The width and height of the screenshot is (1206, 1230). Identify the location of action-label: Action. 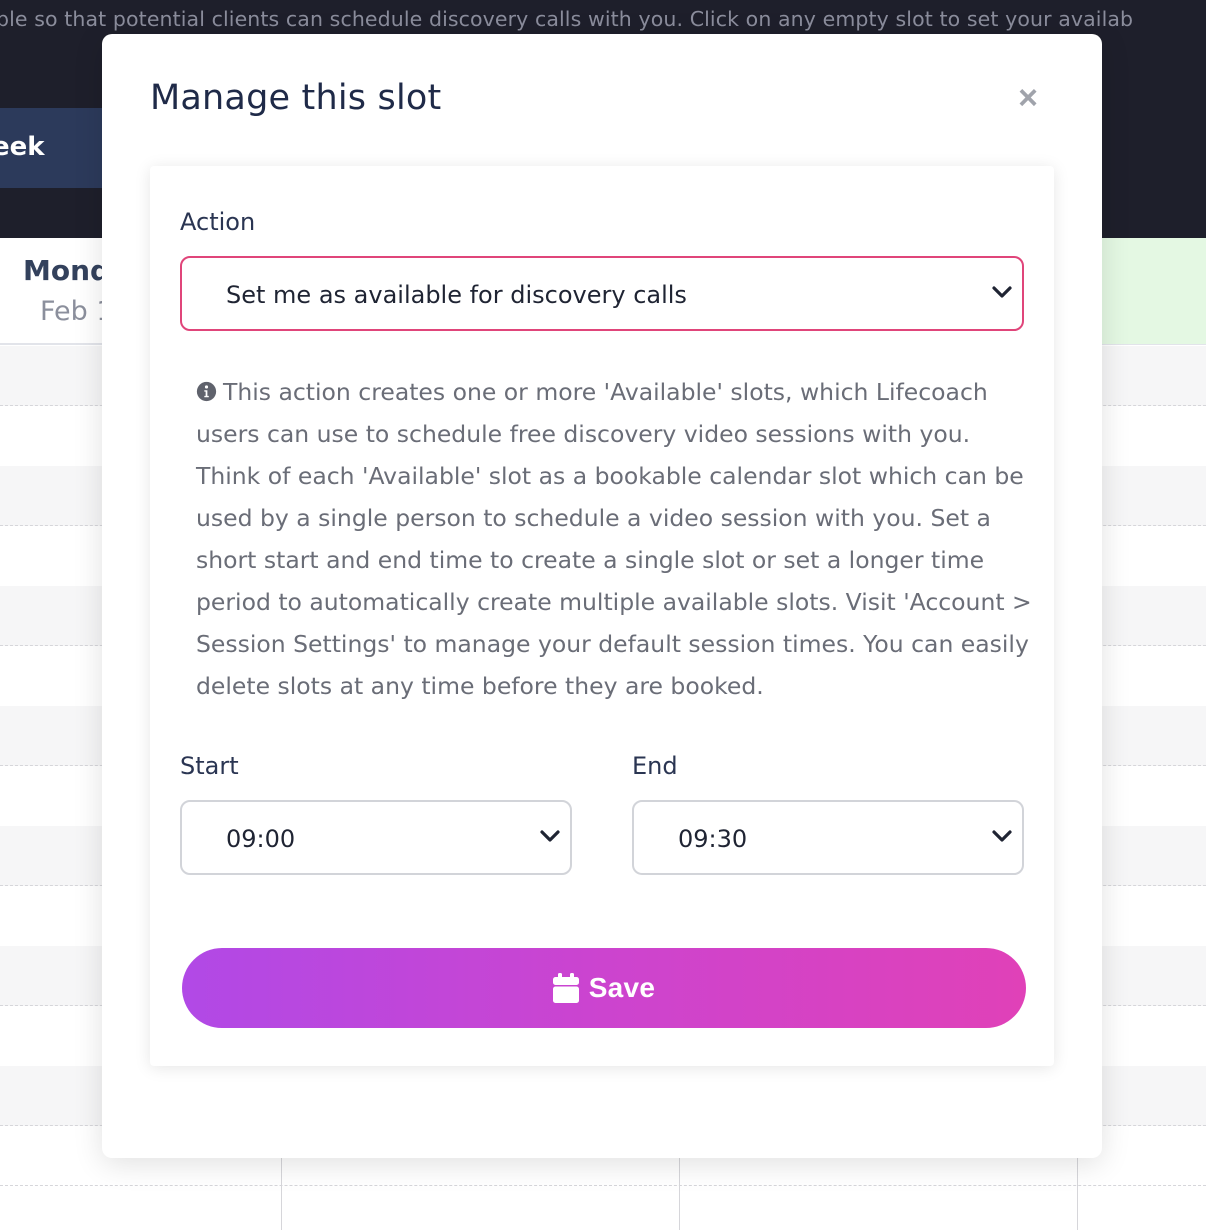
(218, 222).